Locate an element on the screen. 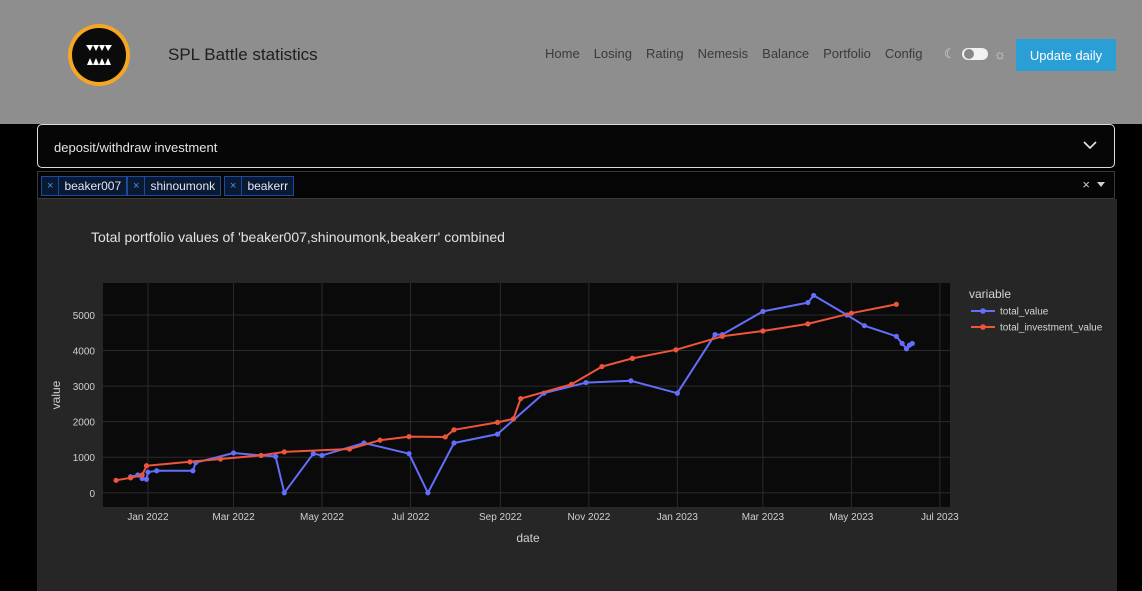 This screenshot has width=1142, height=591. legend: total_value total_investment_value is located at coordinates (1037, 320).